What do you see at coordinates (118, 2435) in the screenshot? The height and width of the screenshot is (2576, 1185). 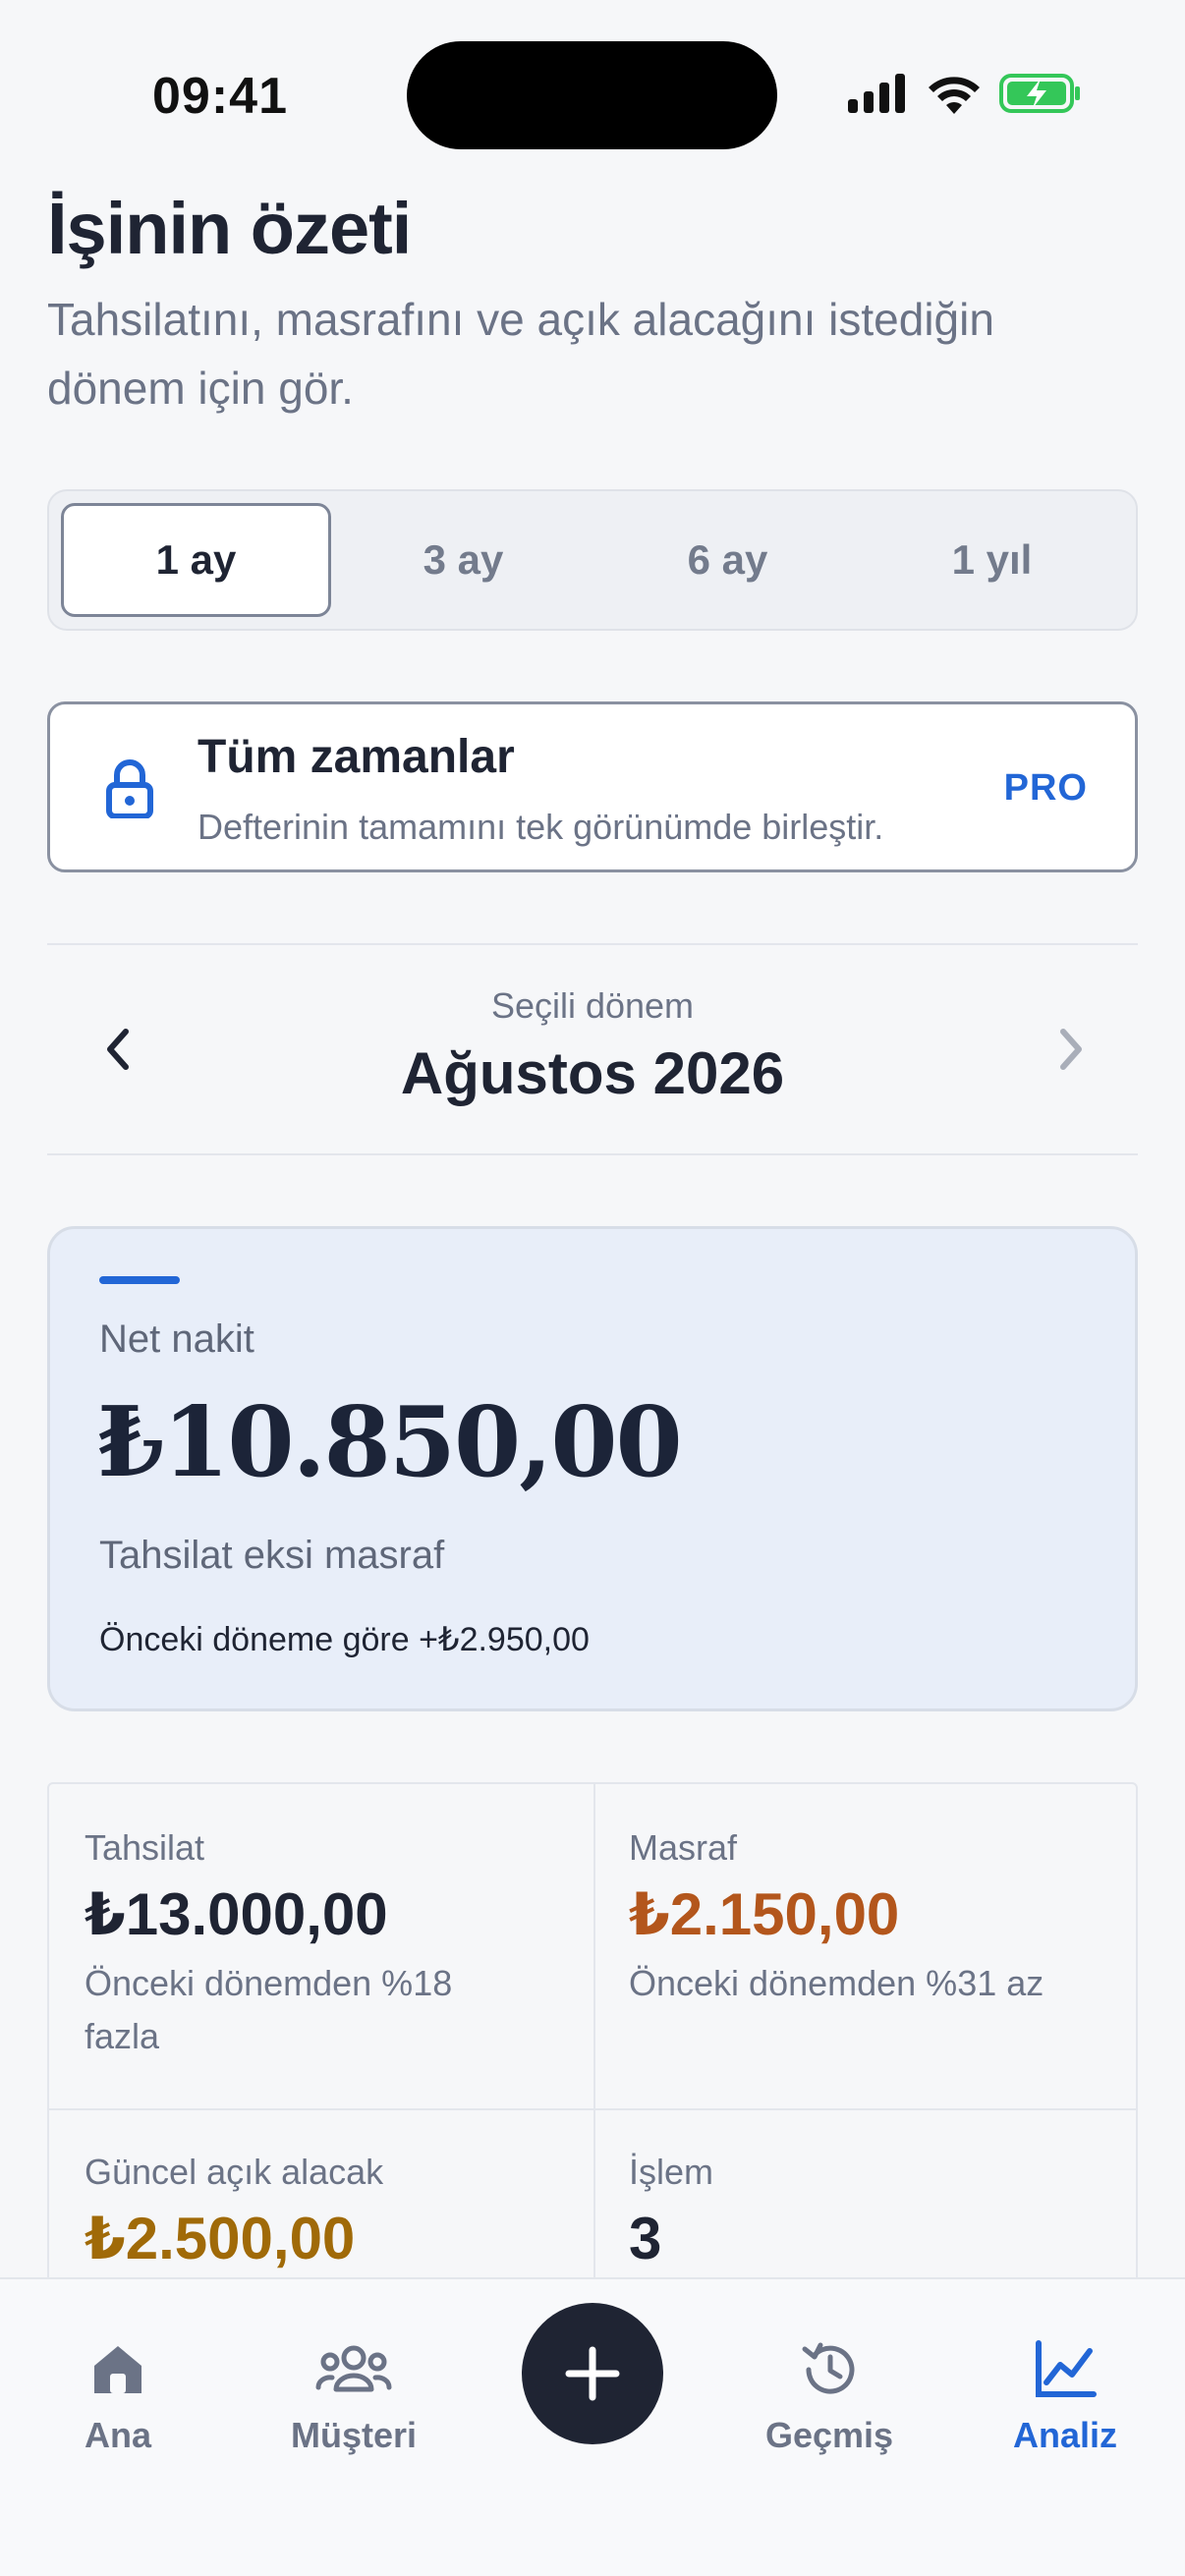 I see `nav-tab-label: Ana` at bounding box center [118, 2435].